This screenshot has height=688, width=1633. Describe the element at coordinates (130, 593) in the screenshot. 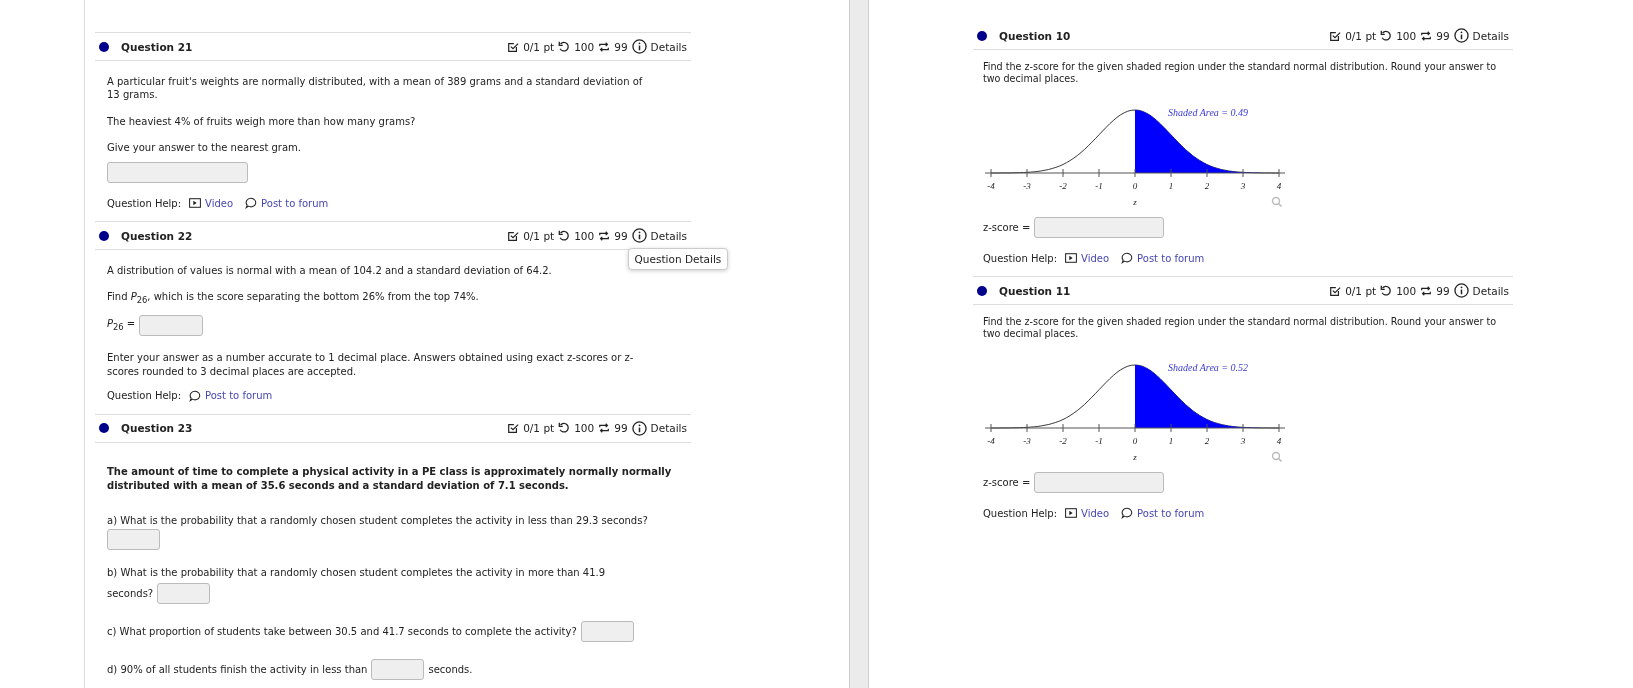

I see `question-text: seconds?` at that location.